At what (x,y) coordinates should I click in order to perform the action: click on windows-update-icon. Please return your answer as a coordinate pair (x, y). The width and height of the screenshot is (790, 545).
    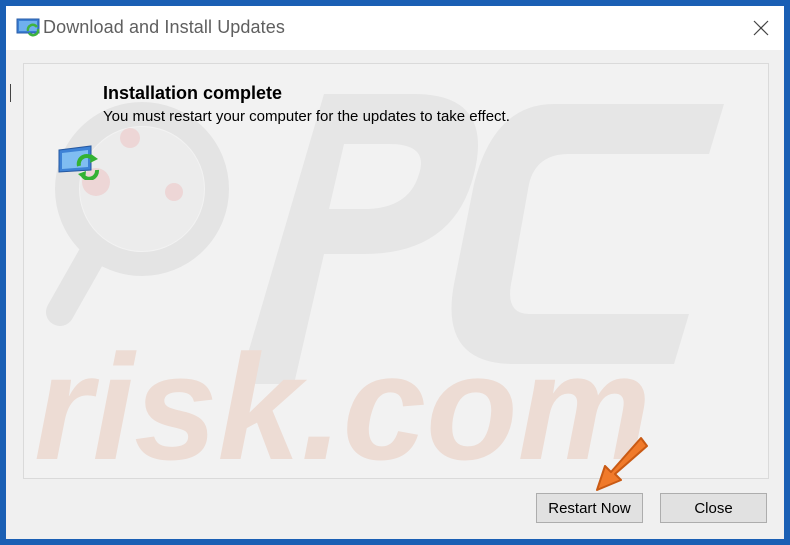
    Looking at the image, I should click on (28, 27).